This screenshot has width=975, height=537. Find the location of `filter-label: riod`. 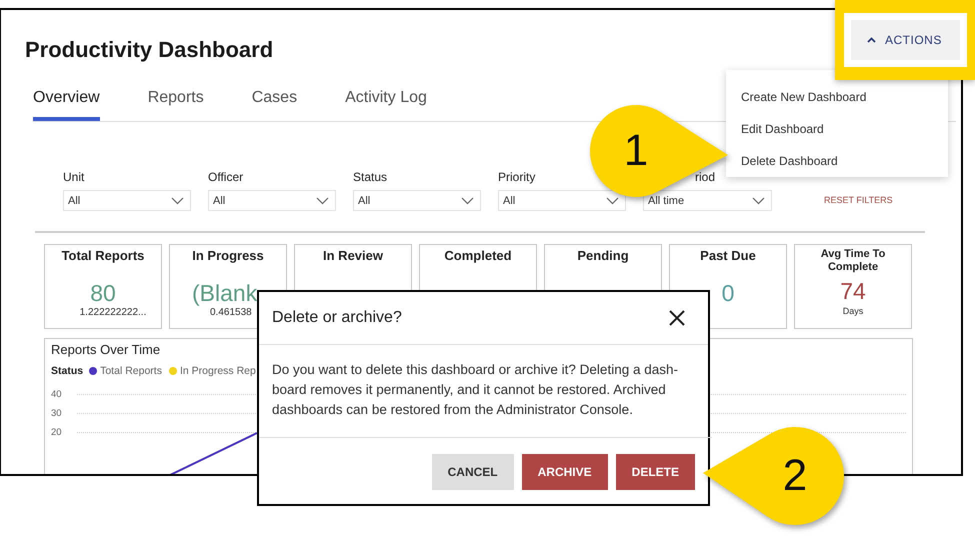

filter-label: riod is located at coordinates (705, 177).